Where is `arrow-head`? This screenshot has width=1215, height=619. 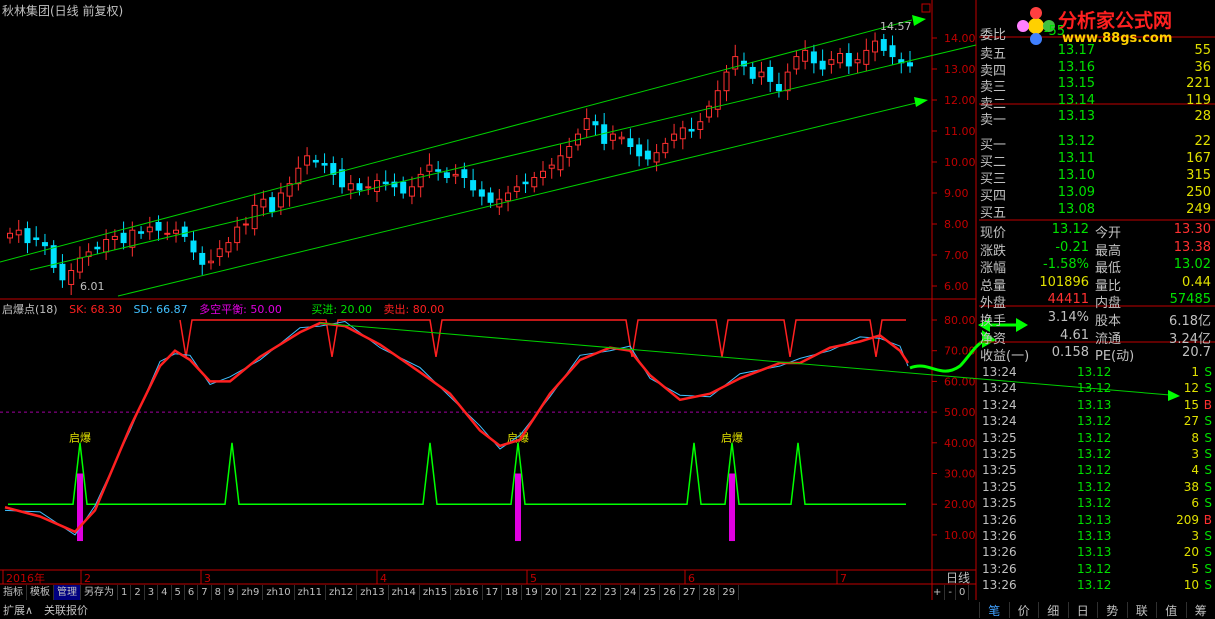 arrow-head is located at coordinates (921, 102).